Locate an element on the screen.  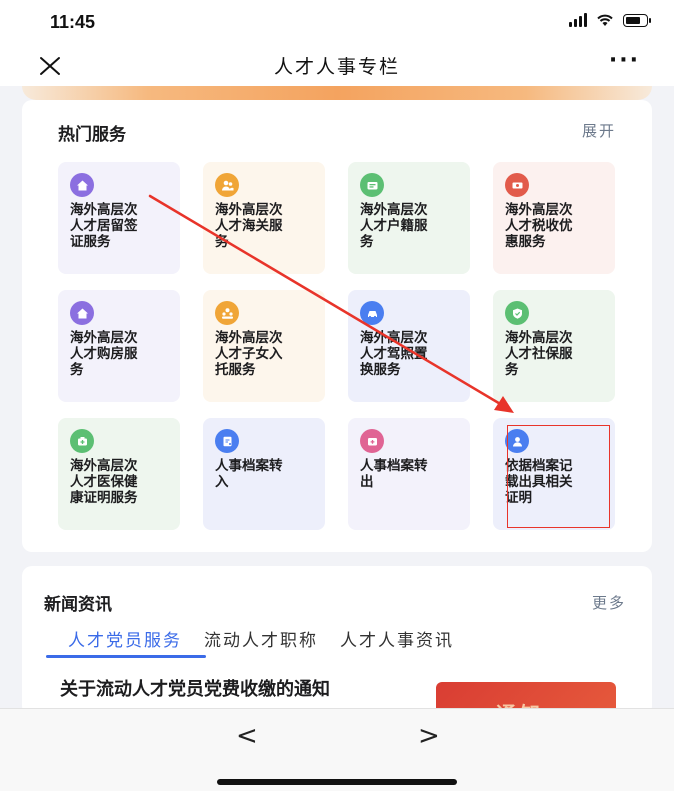
service-tile-label: 海外高层次人才驾照置换服务 is located at coordinates (394, 354).